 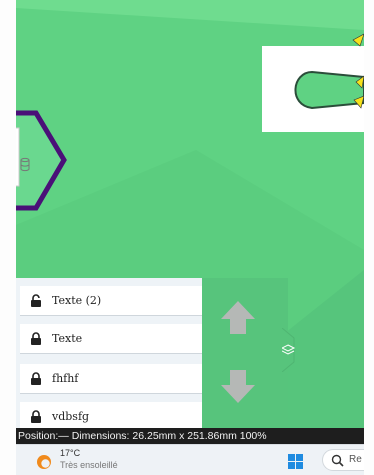 What do you see at coordinates (238, 386) in the screenshot?
I see `move-down-button` at bounding box center [238, 386].